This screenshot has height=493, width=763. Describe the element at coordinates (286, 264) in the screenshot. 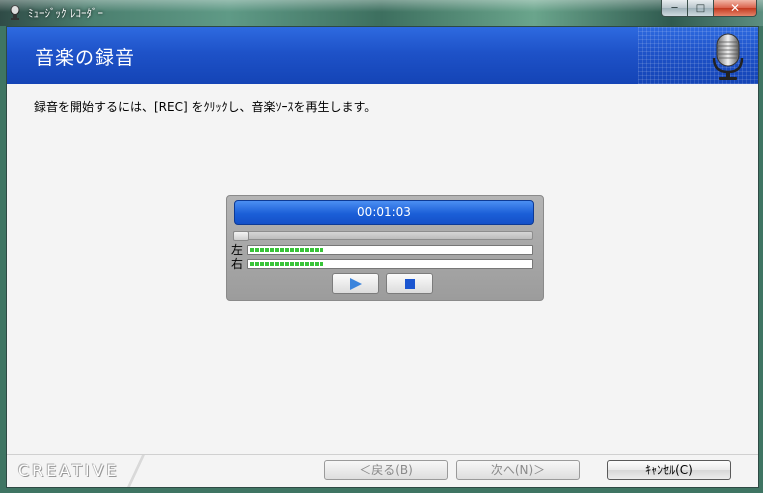

I see `right-level-fill` at that location.